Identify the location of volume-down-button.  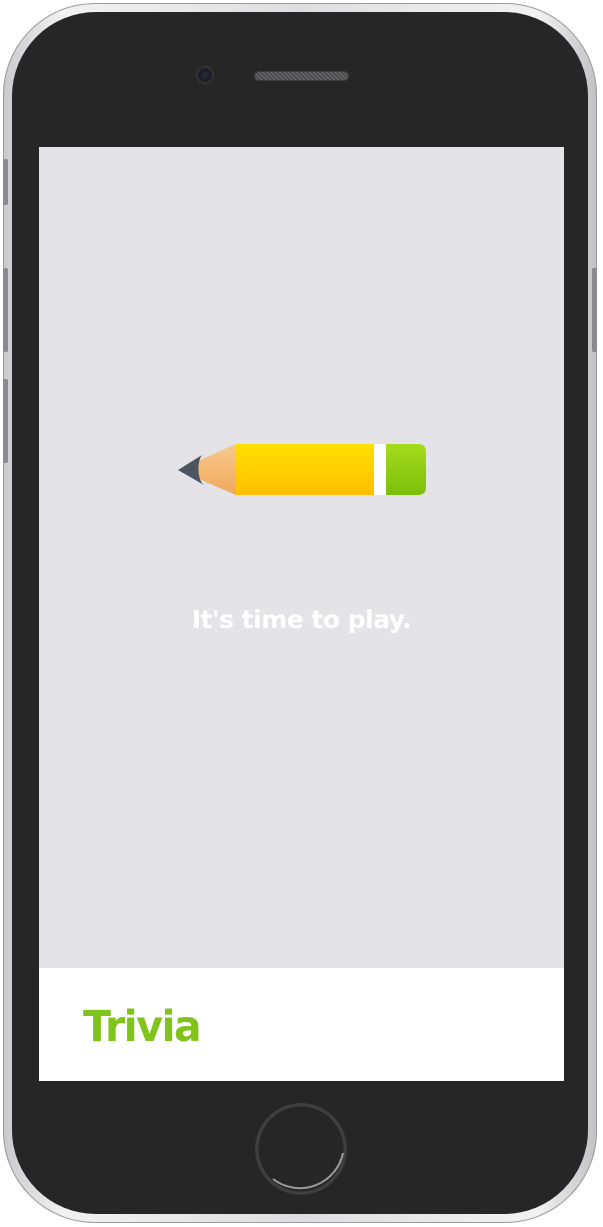
(5, 421).